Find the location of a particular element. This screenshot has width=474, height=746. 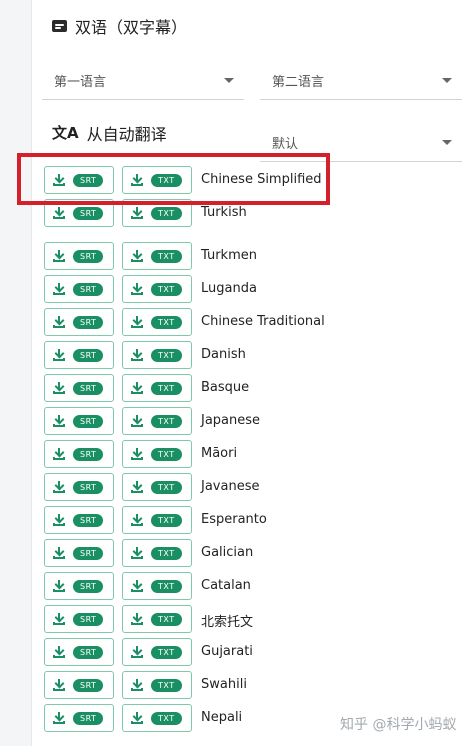

language-name: Chinese Simplified is located at coordinates (261, 179).